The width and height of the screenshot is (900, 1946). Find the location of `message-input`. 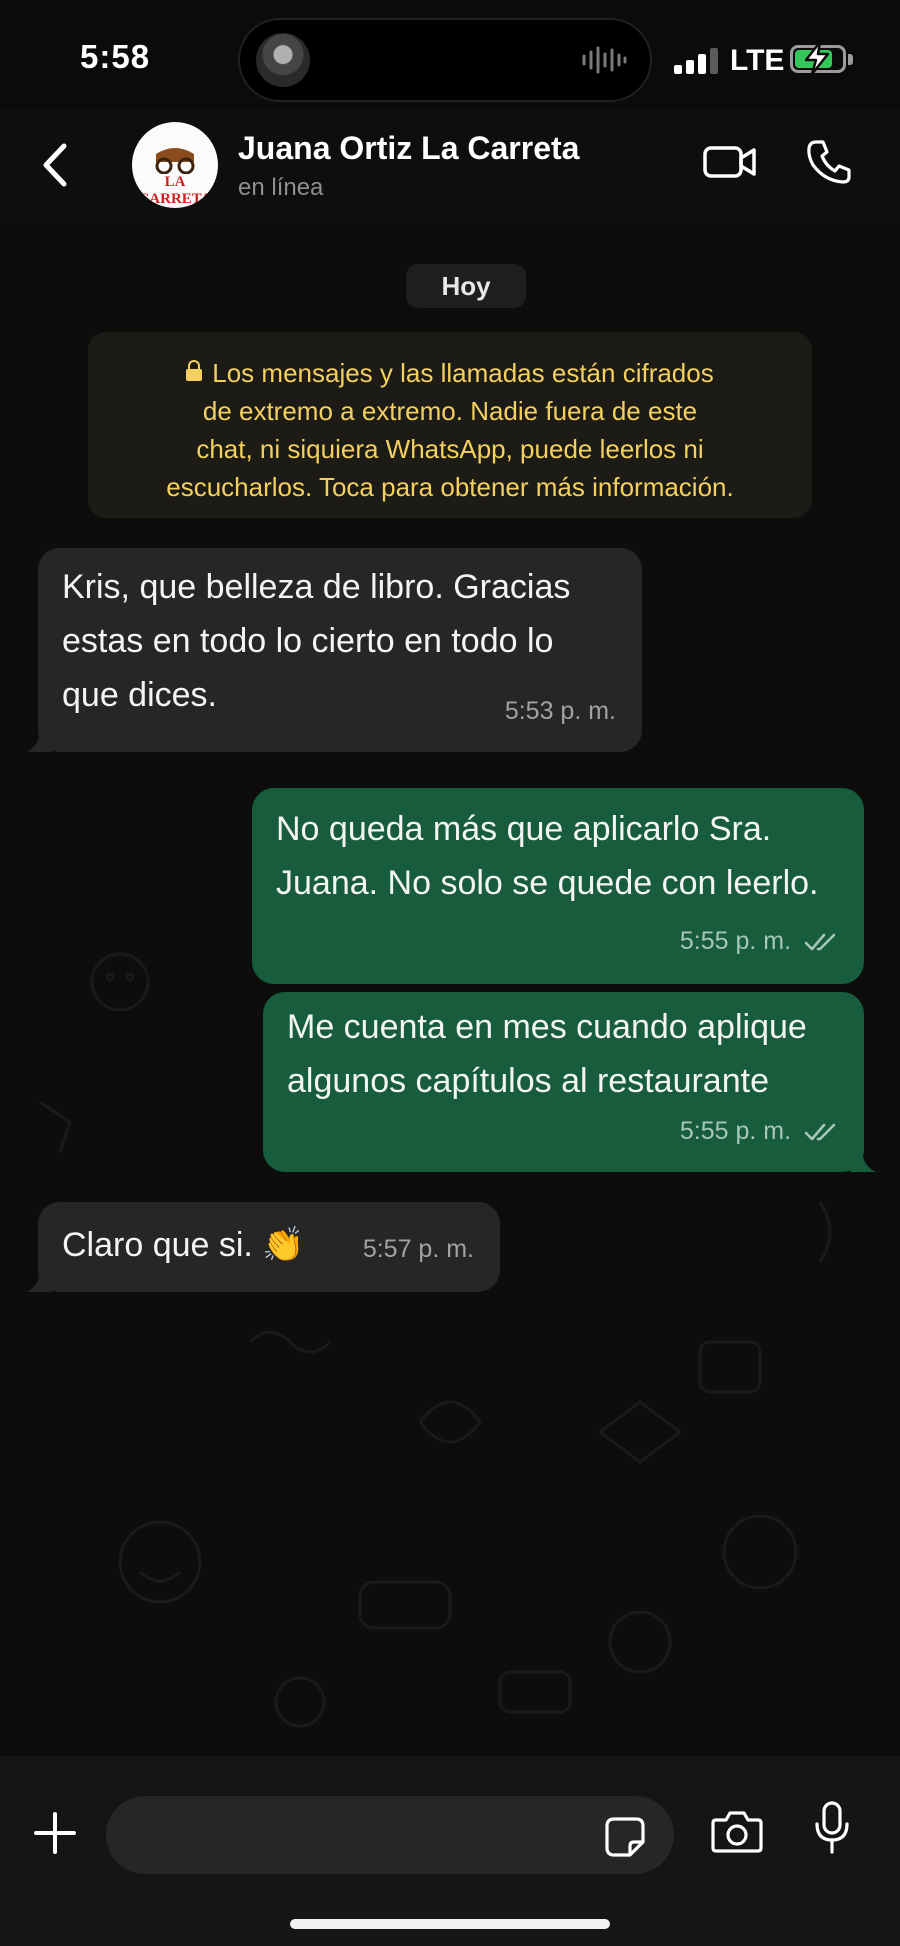

message-input is located at coordinates (390, 1835).